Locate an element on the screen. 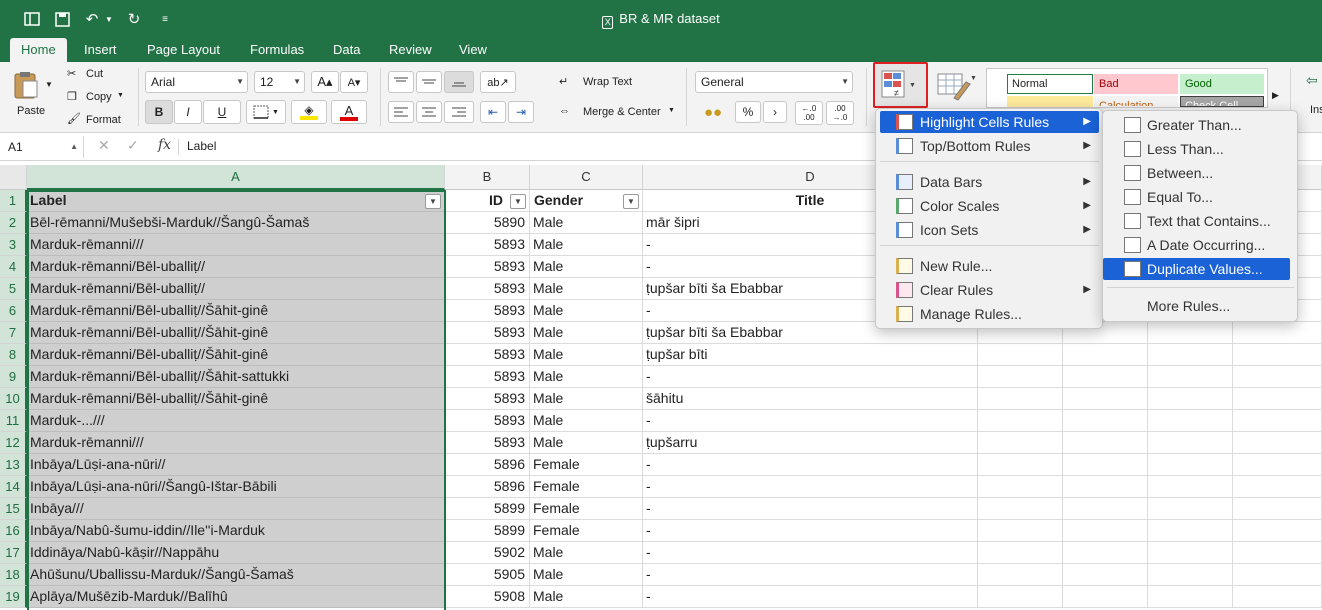 This screenshot has width=1322, height=610. row-header: 13 is located at coordinates (13, 465).